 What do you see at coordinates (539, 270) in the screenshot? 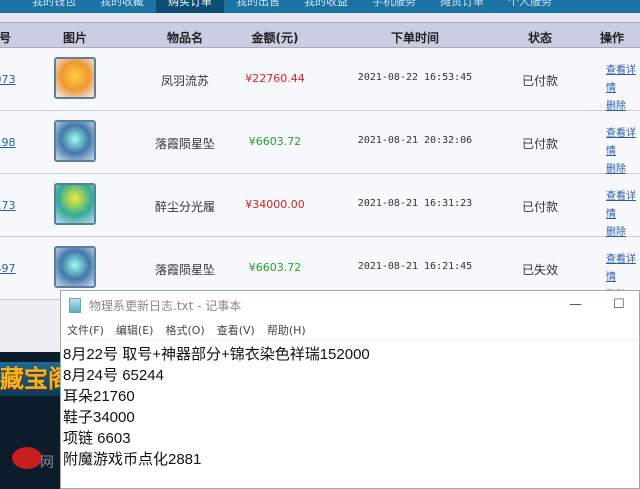
I see `order-status: 已失效` at bounding box center [539, 270].